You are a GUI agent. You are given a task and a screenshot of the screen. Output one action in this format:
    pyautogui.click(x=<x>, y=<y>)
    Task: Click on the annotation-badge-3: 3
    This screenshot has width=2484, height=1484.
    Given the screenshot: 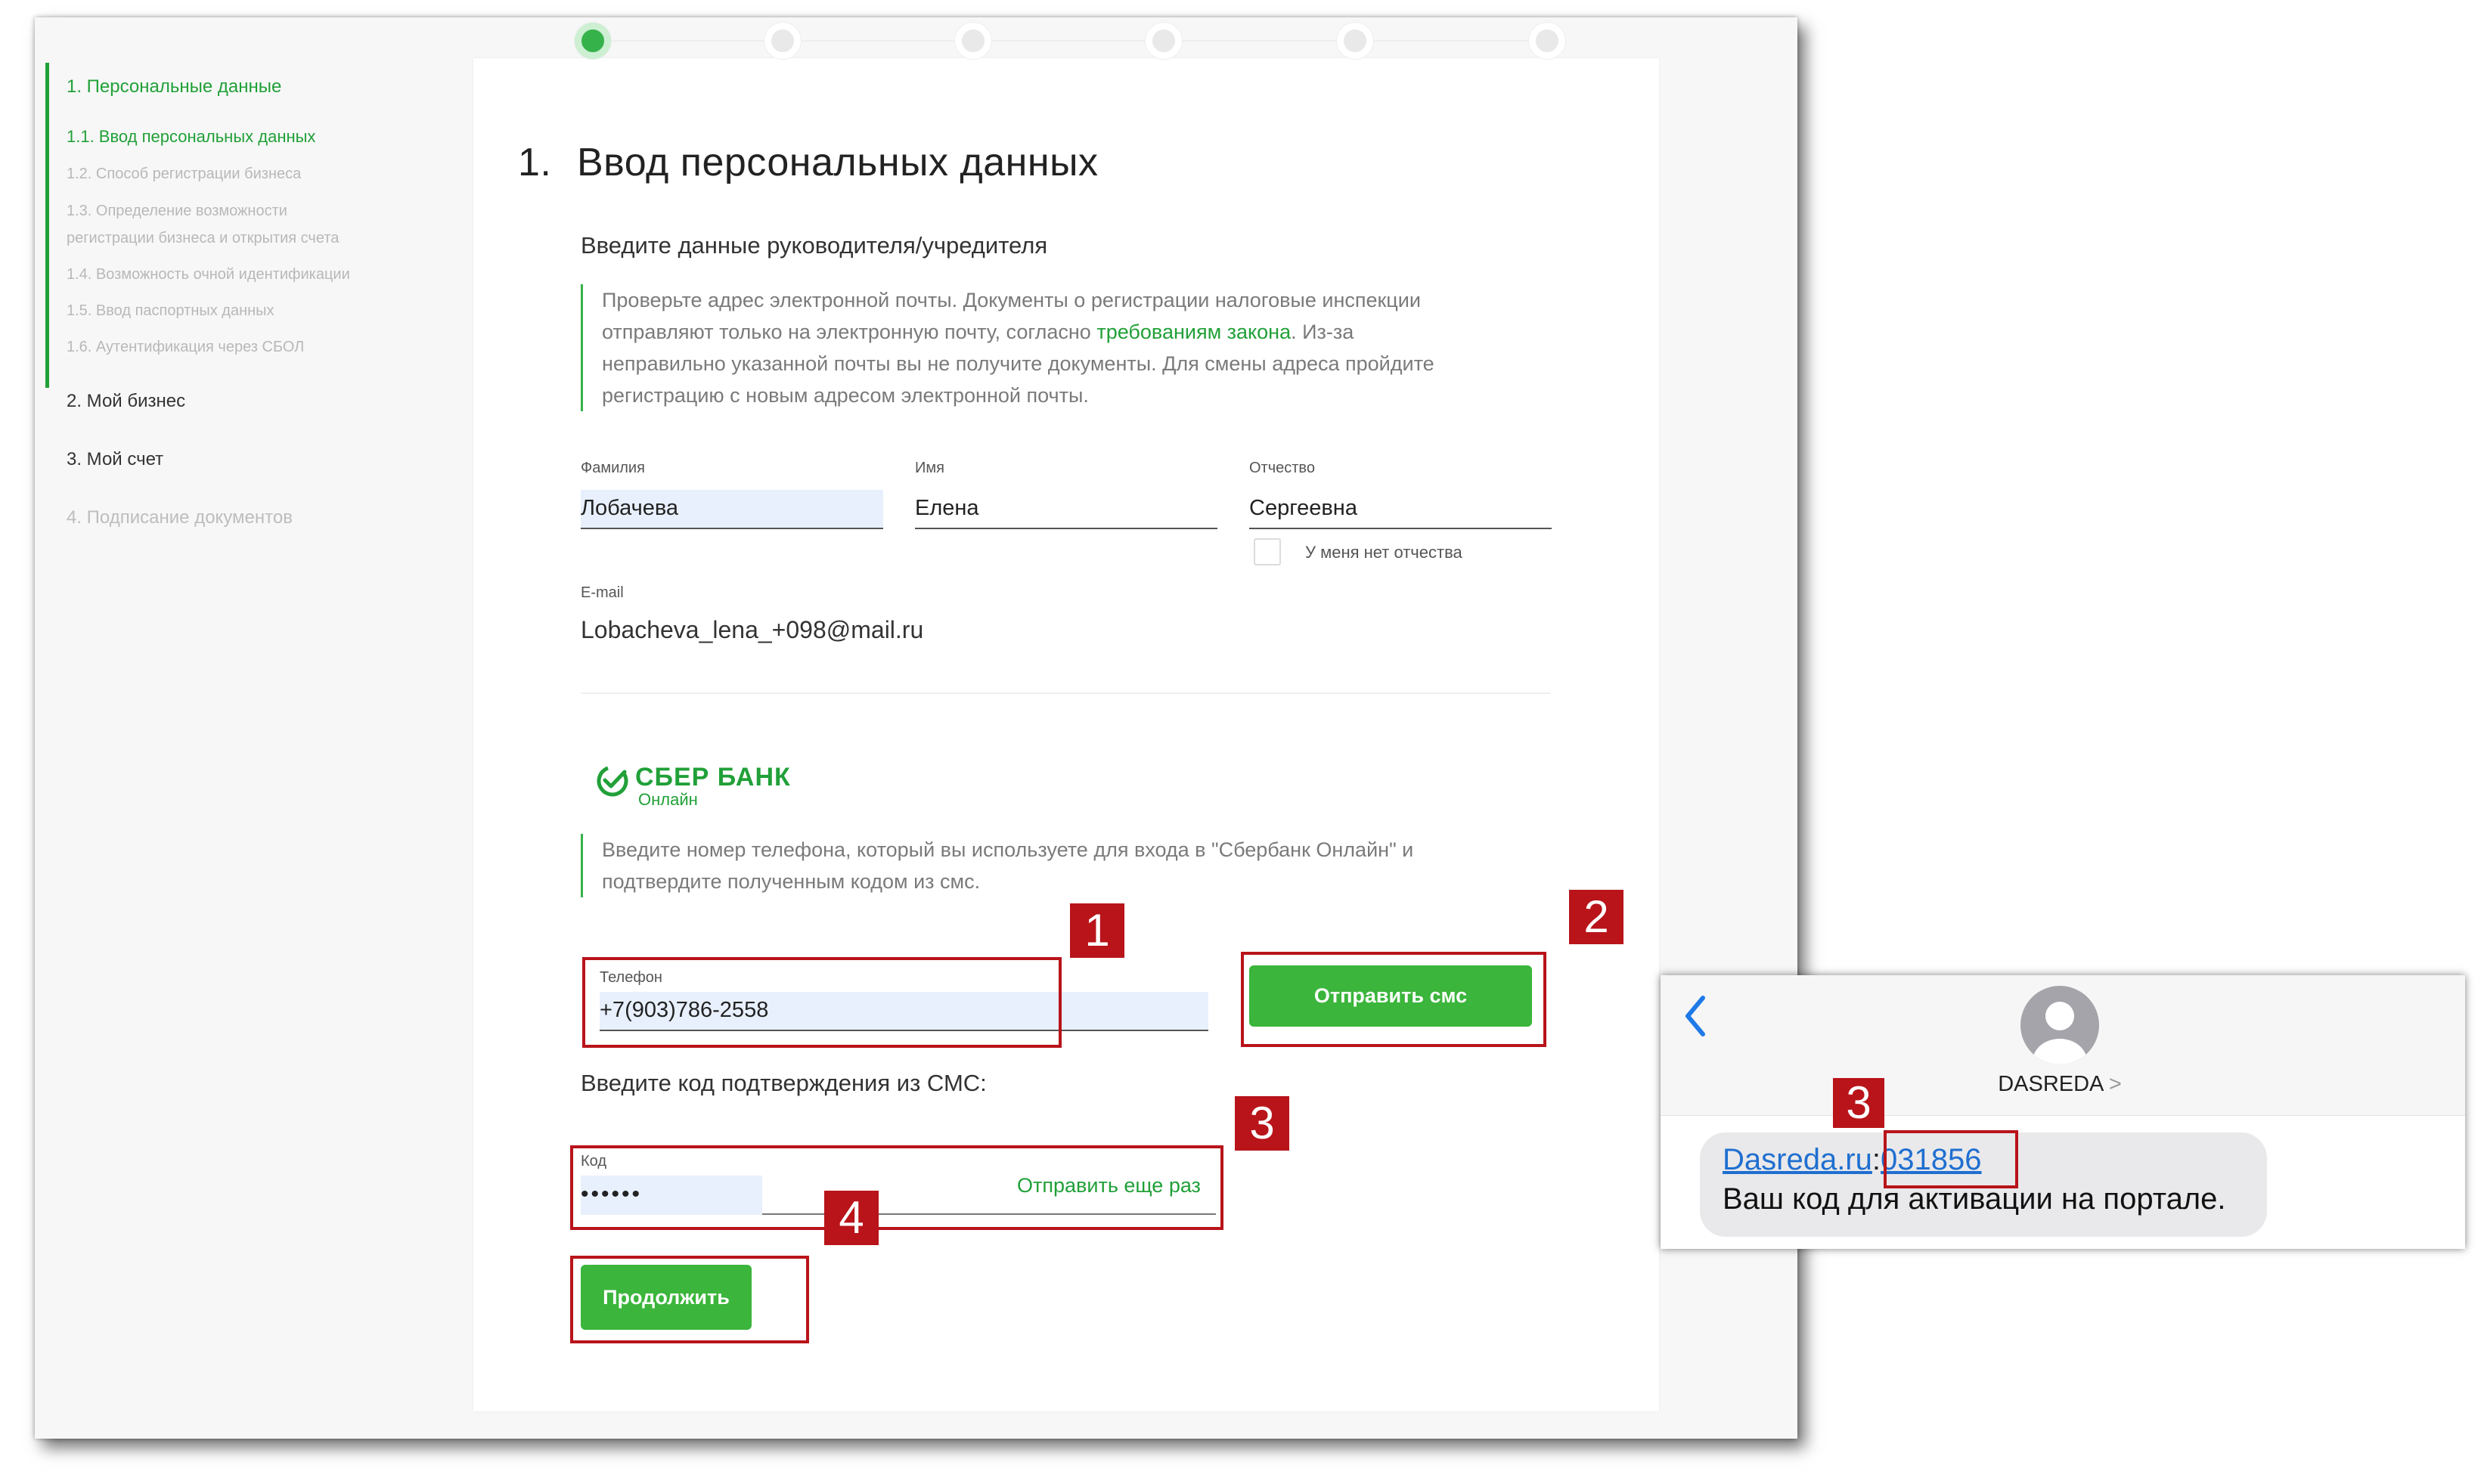 What is the action you would take?
    pyautogui.click(x=1262, y=1123)
    